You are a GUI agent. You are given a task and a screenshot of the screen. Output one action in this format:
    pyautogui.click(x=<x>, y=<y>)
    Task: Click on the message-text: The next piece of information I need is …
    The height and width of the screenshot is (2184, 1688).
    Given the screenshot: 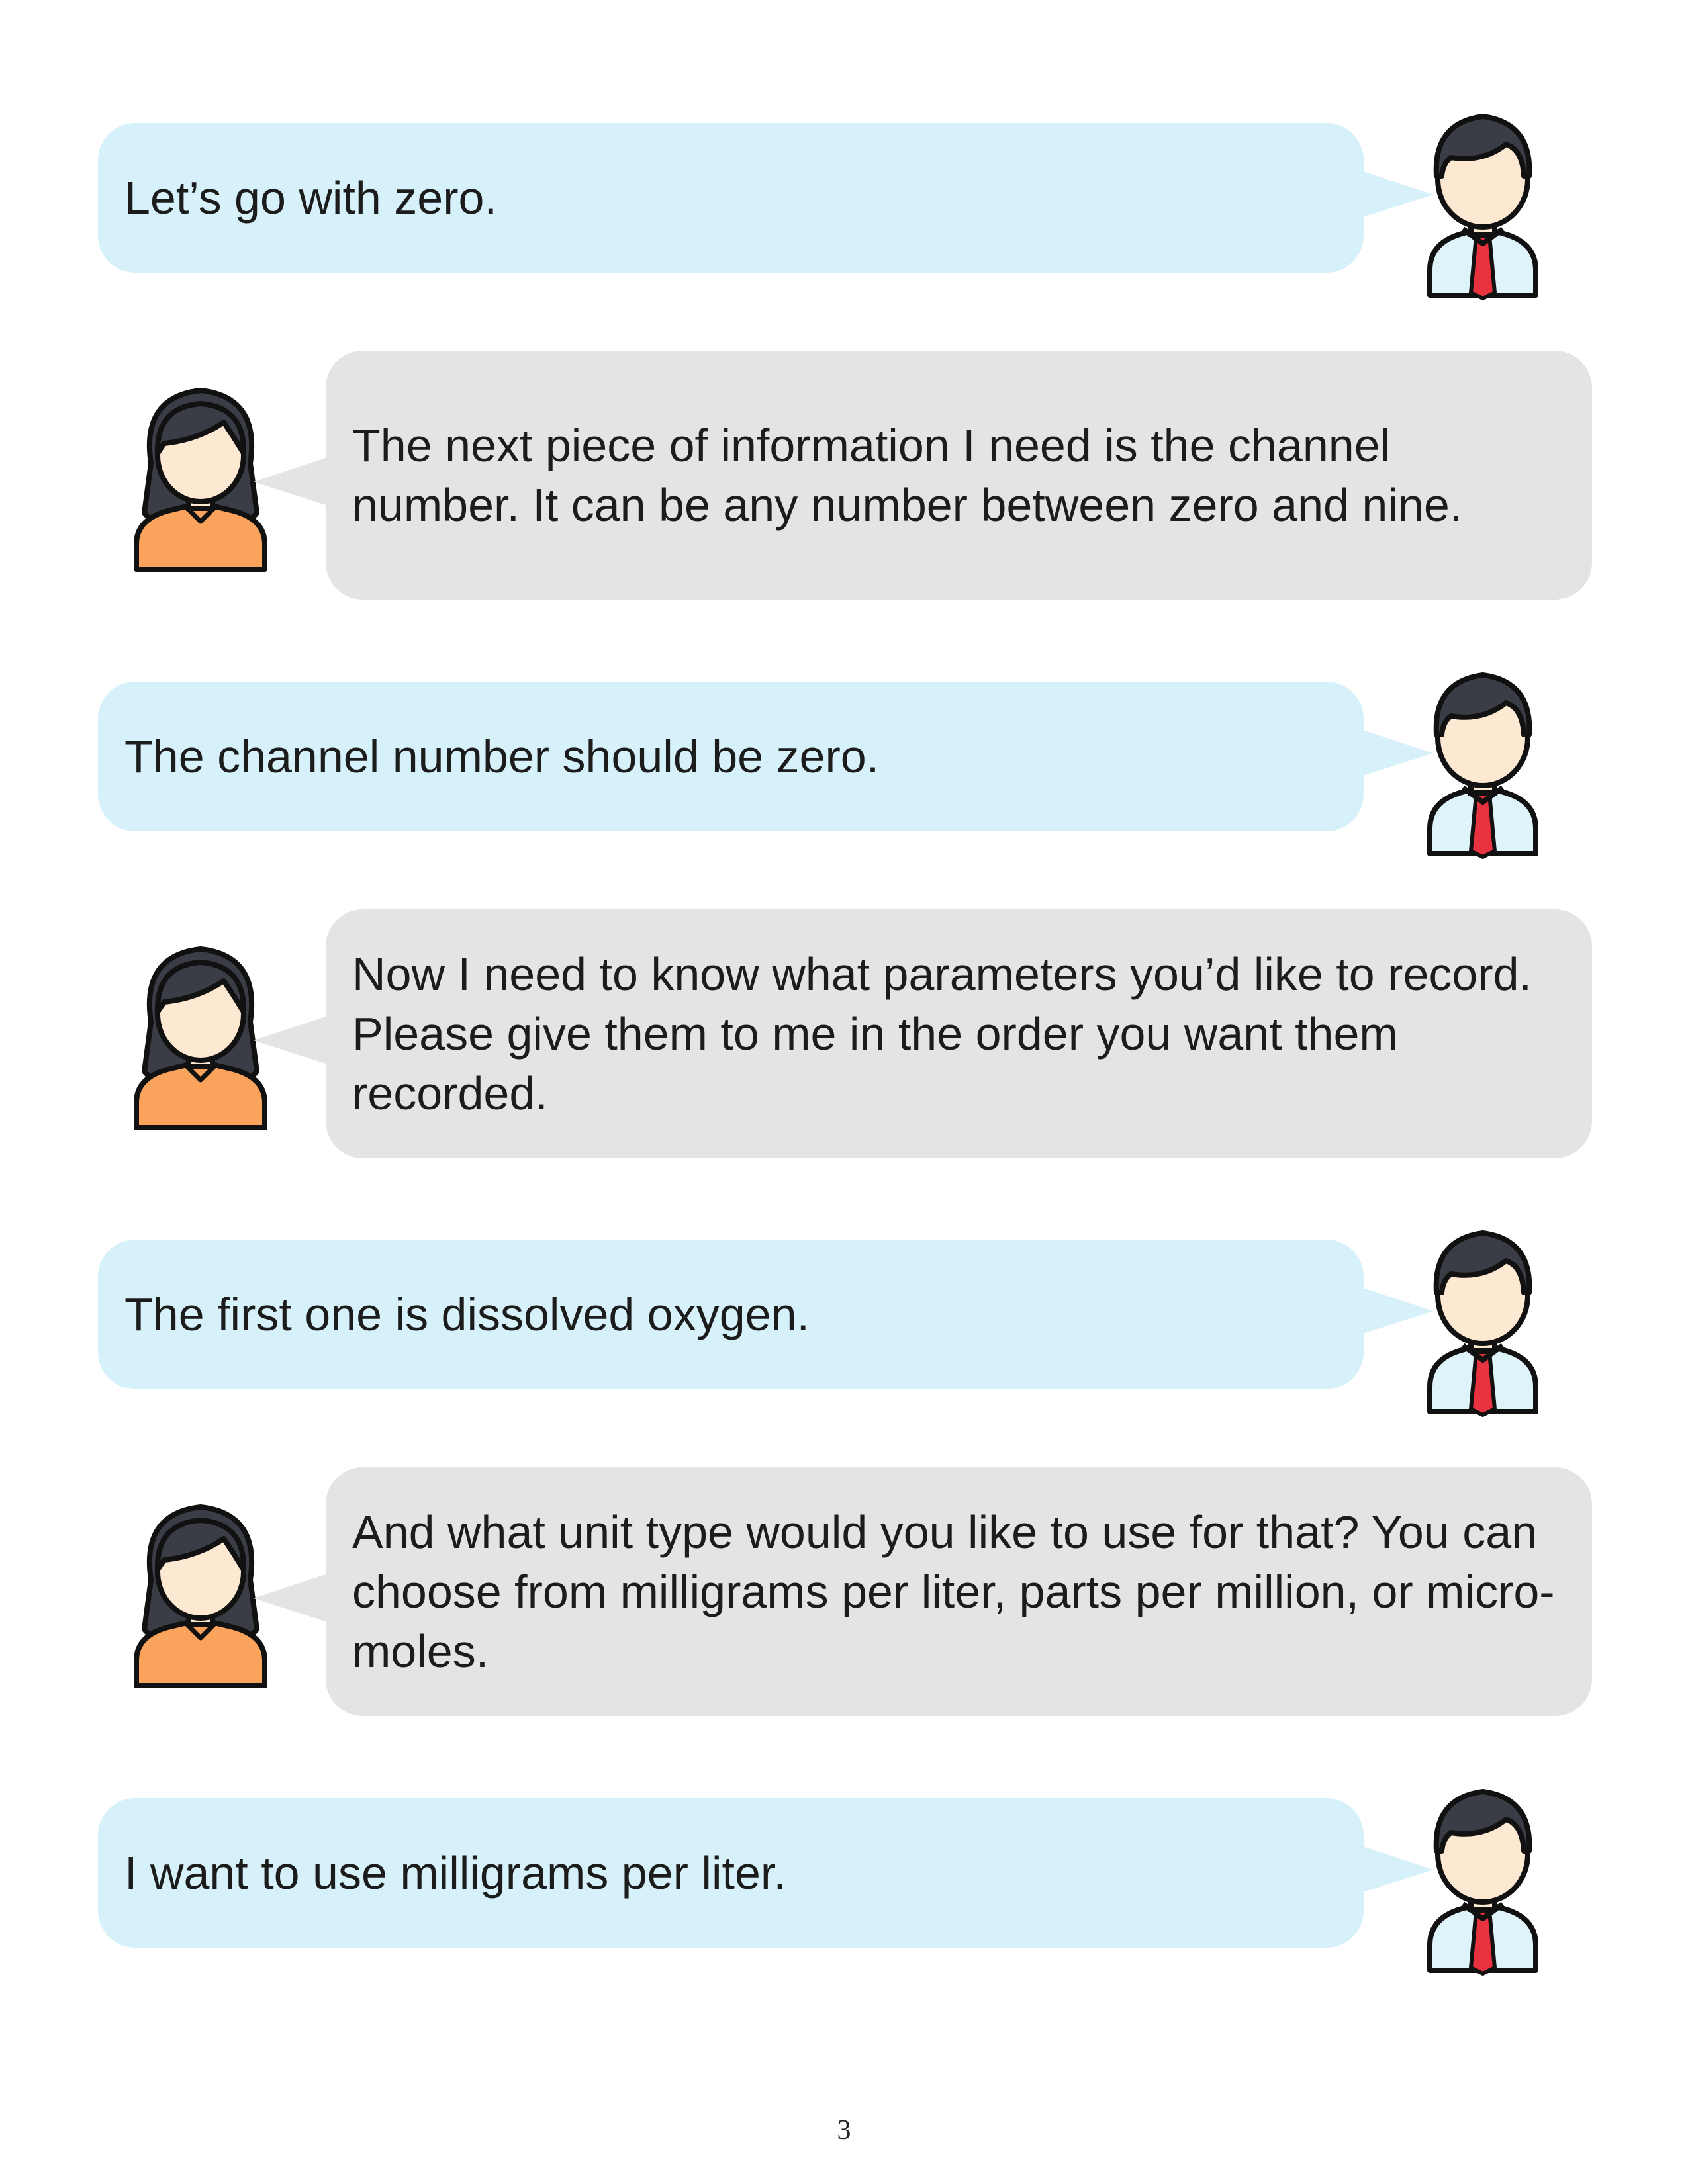 What is the action you would take?
    pyautogui.click(x=907, y=476)
    